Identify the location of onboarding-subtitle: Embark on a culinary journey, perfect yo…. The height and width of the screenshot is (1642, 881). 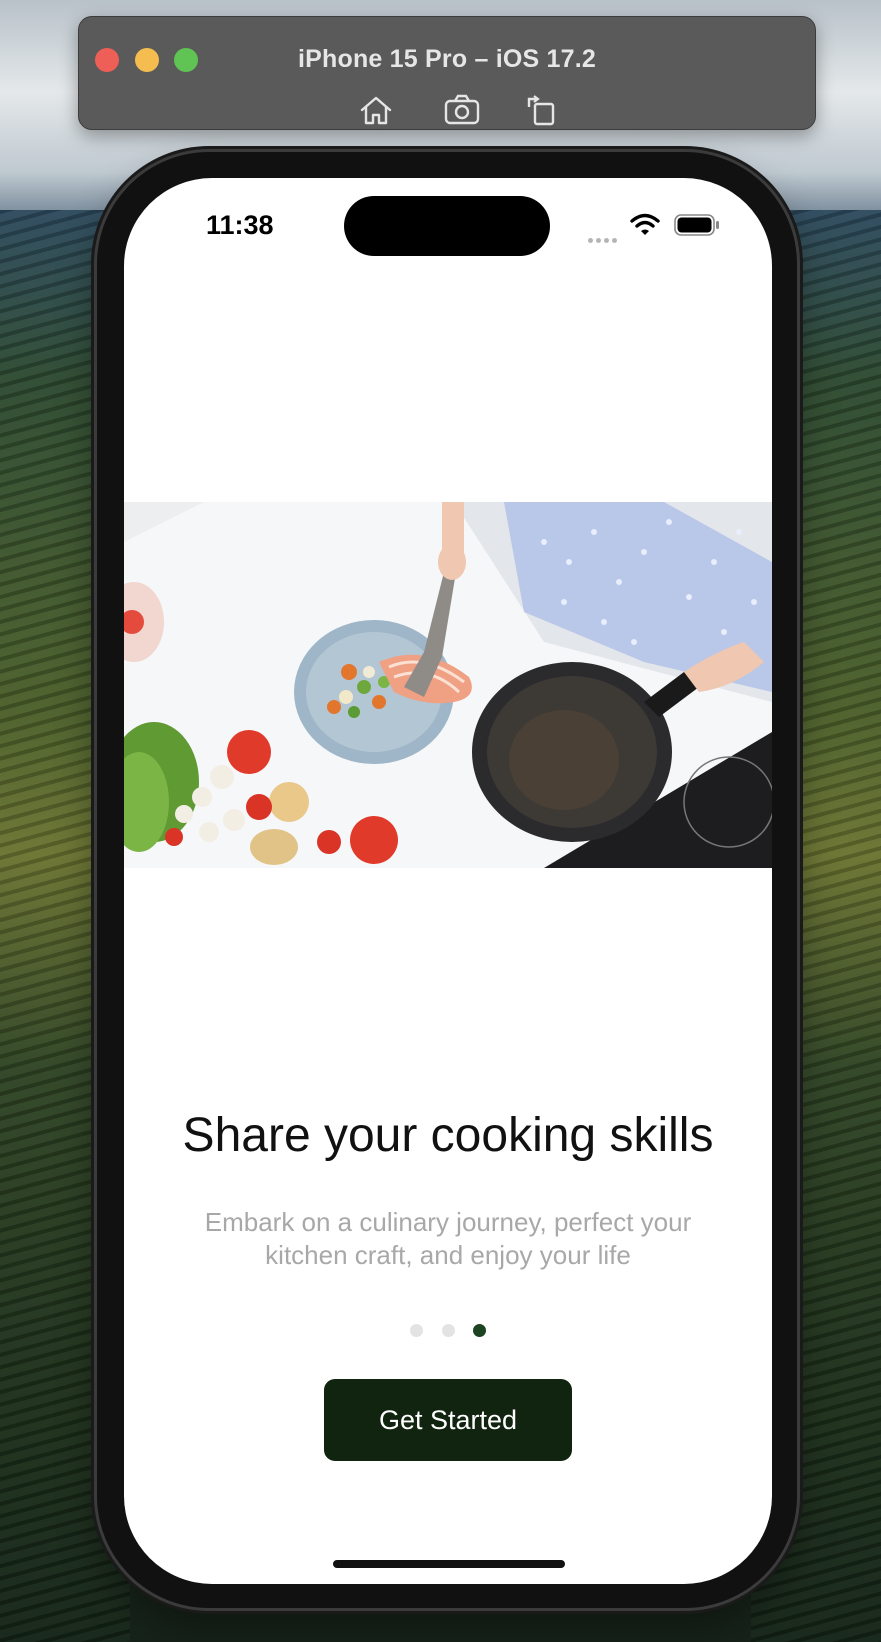
(448, 1238).